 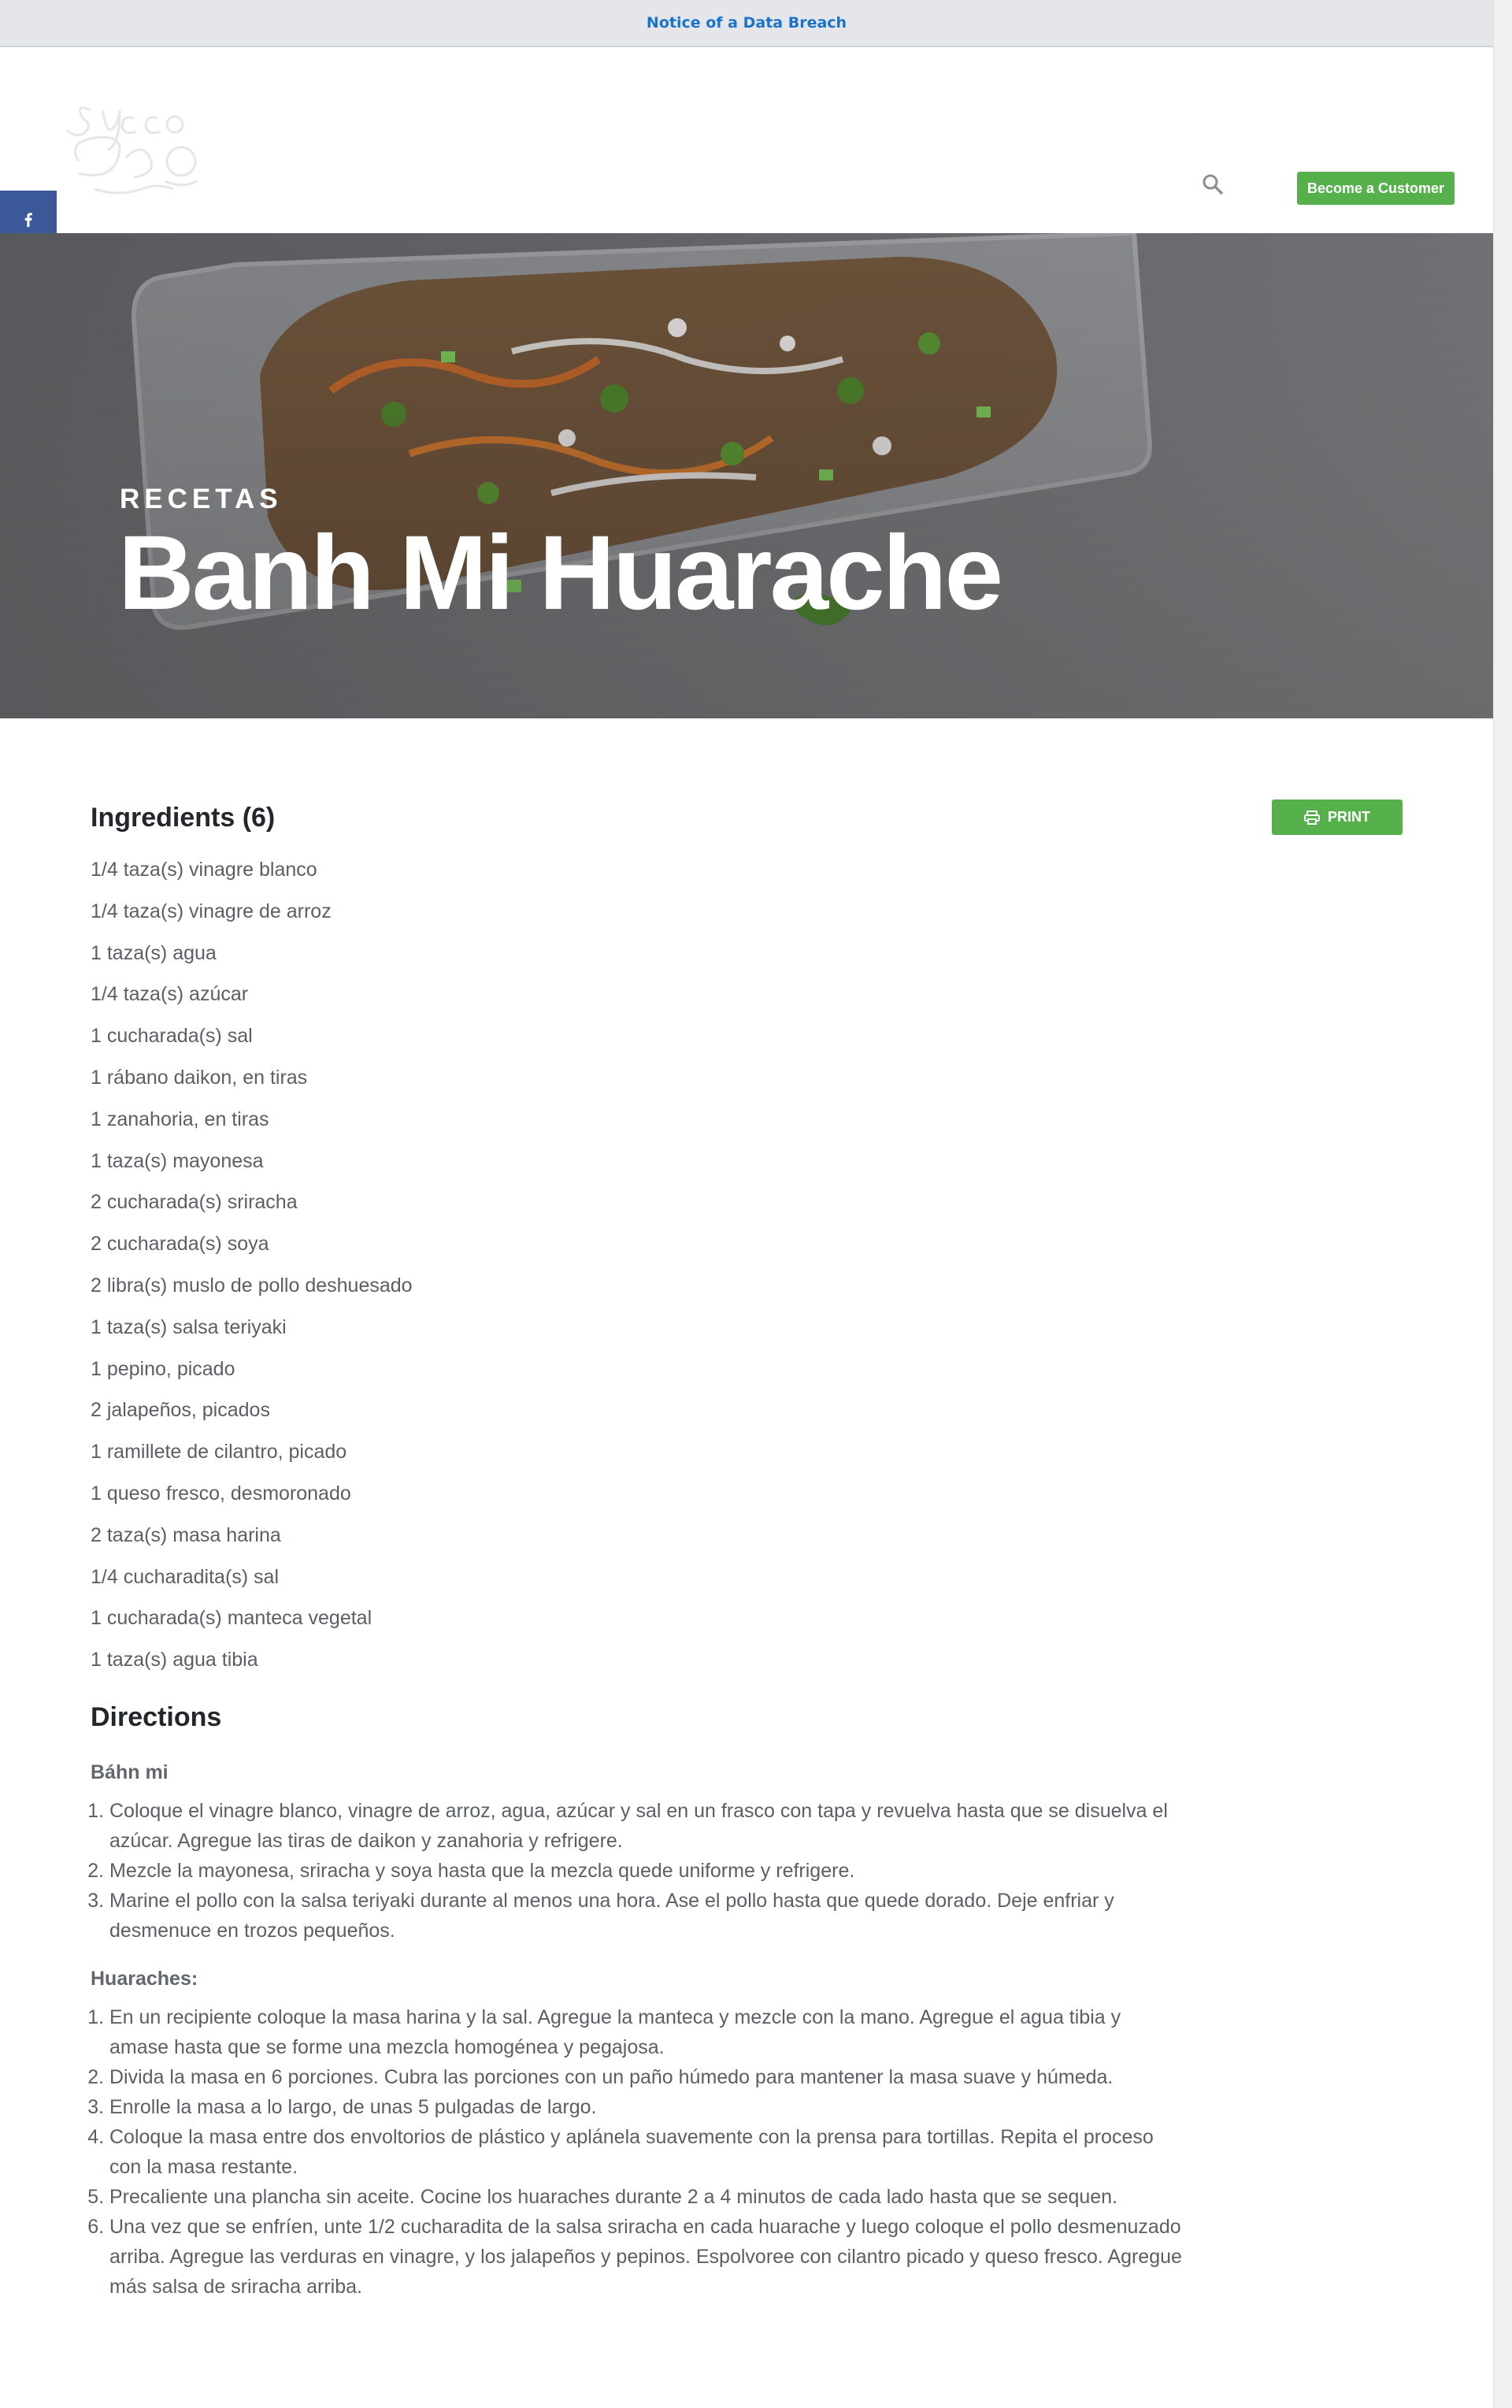 I want to click on ingredient-item: 1 cucharada(s) sal, so click(x=172, y=1036).